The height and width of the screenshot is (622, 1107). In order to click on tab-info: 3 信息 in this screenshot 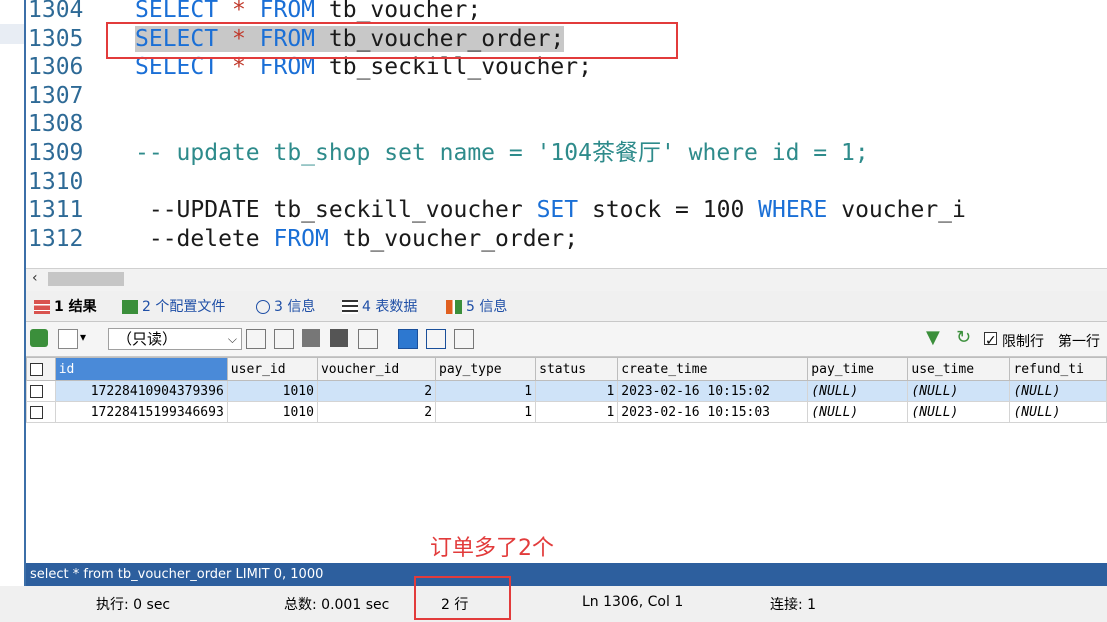, I will do `click(285, 307)`.